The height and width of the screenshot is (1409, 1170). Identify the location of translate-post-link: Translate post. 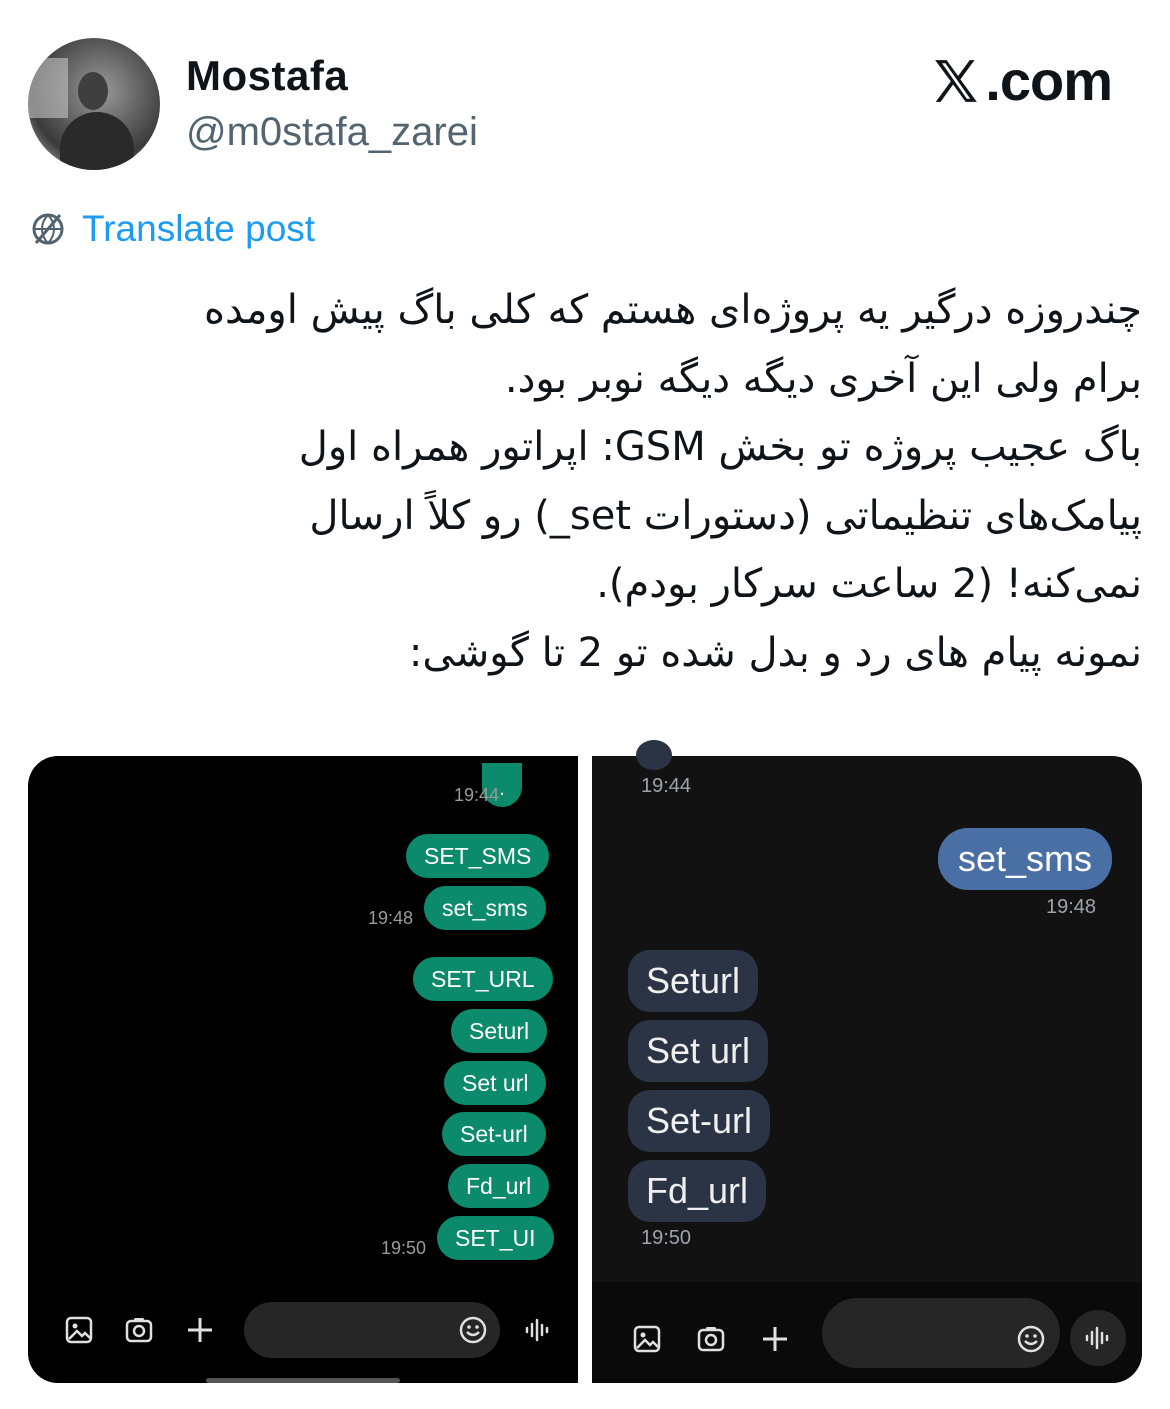
(171, 229).